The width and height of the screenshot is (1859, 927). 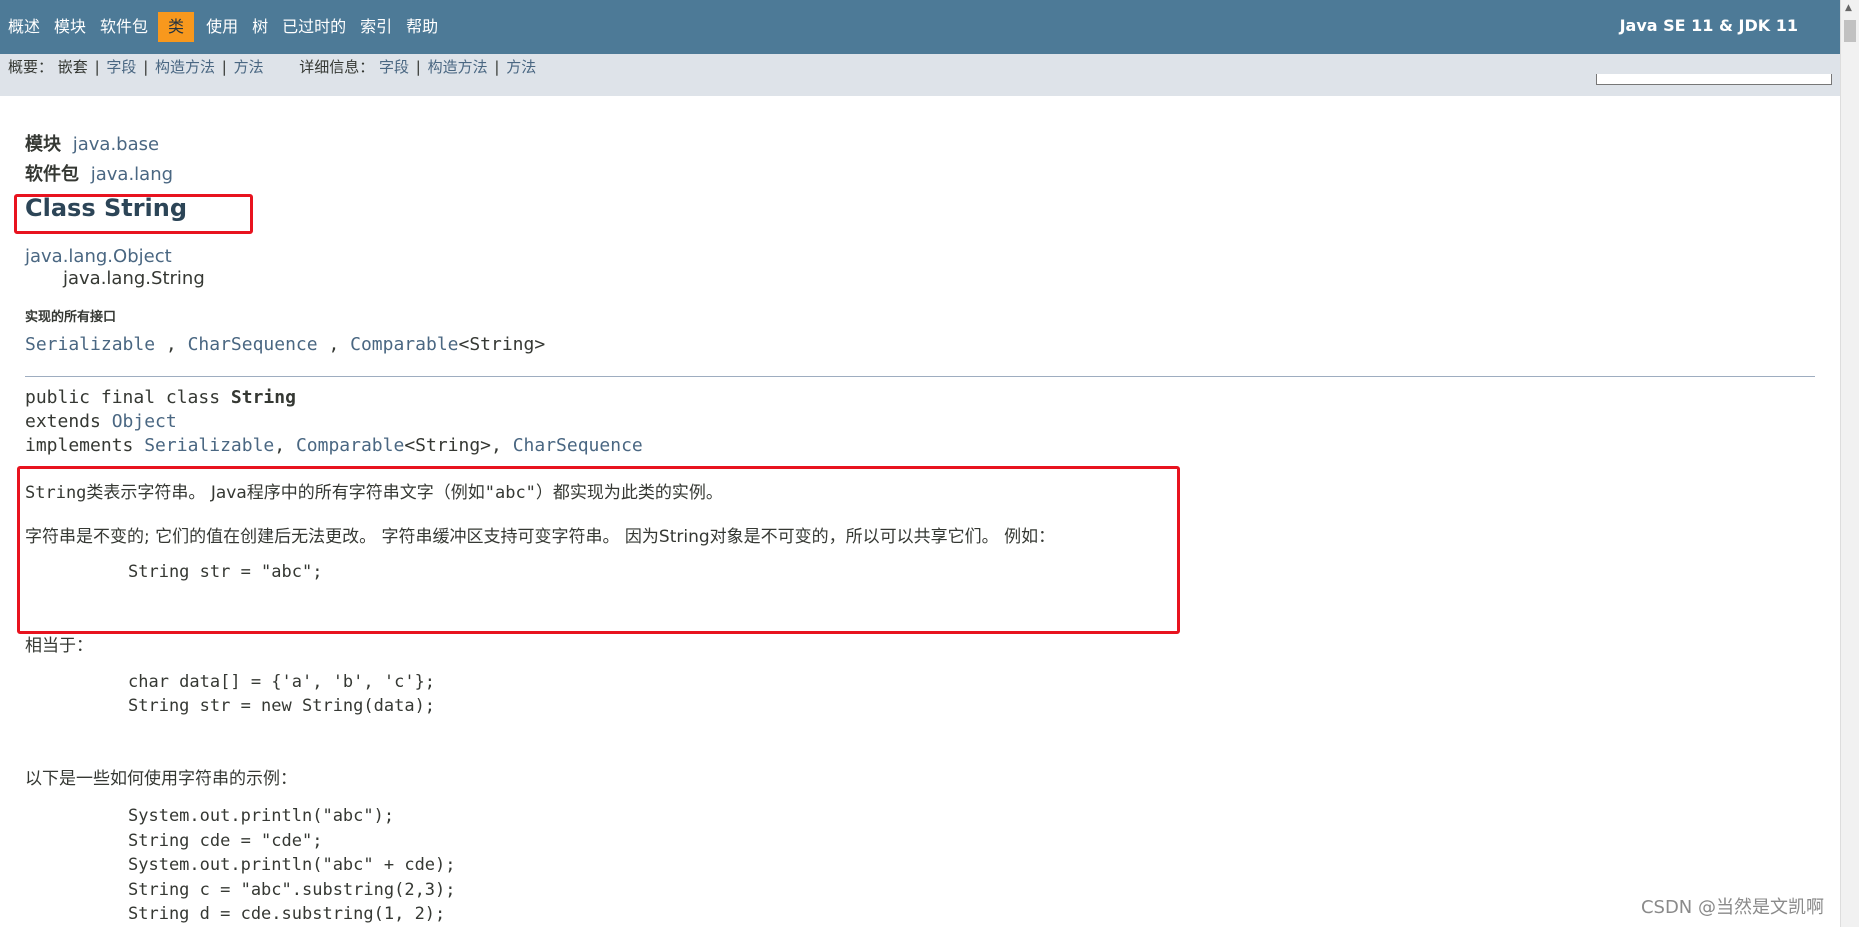 I want to click on summary-constructors-link: 构造方法, so click(x=185, y=67).